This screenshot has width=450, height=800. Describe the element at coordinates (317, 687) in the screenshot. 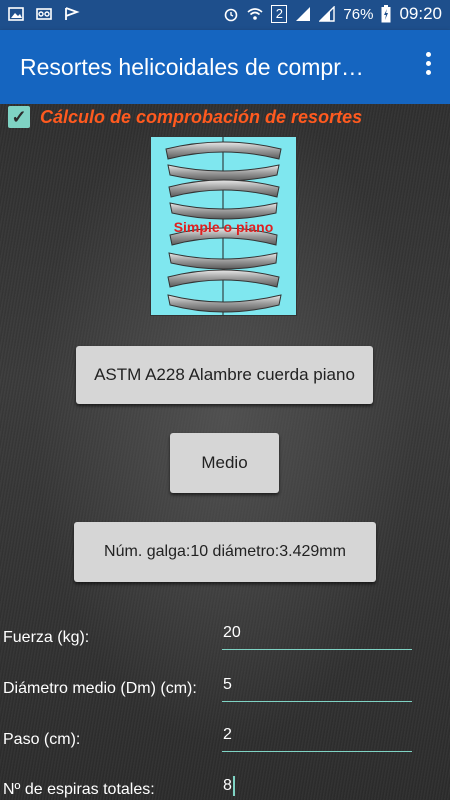

I see `mean-diameter-input: 5` at that location.